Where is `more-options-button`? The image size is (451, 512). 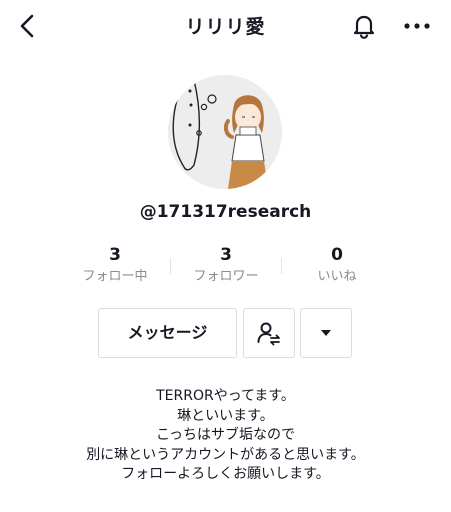
more-options-button is located at coordinates (417, 26).